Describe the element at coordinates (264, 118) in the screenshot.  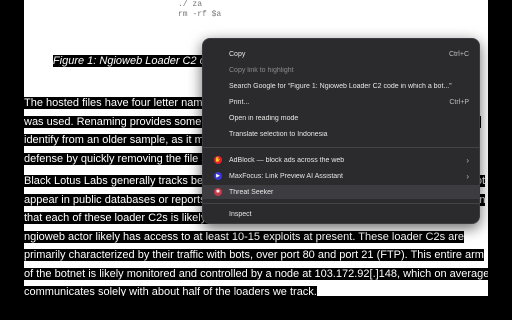
I see `menu-item-reading-mode-label: Open in reading mode` at that location.